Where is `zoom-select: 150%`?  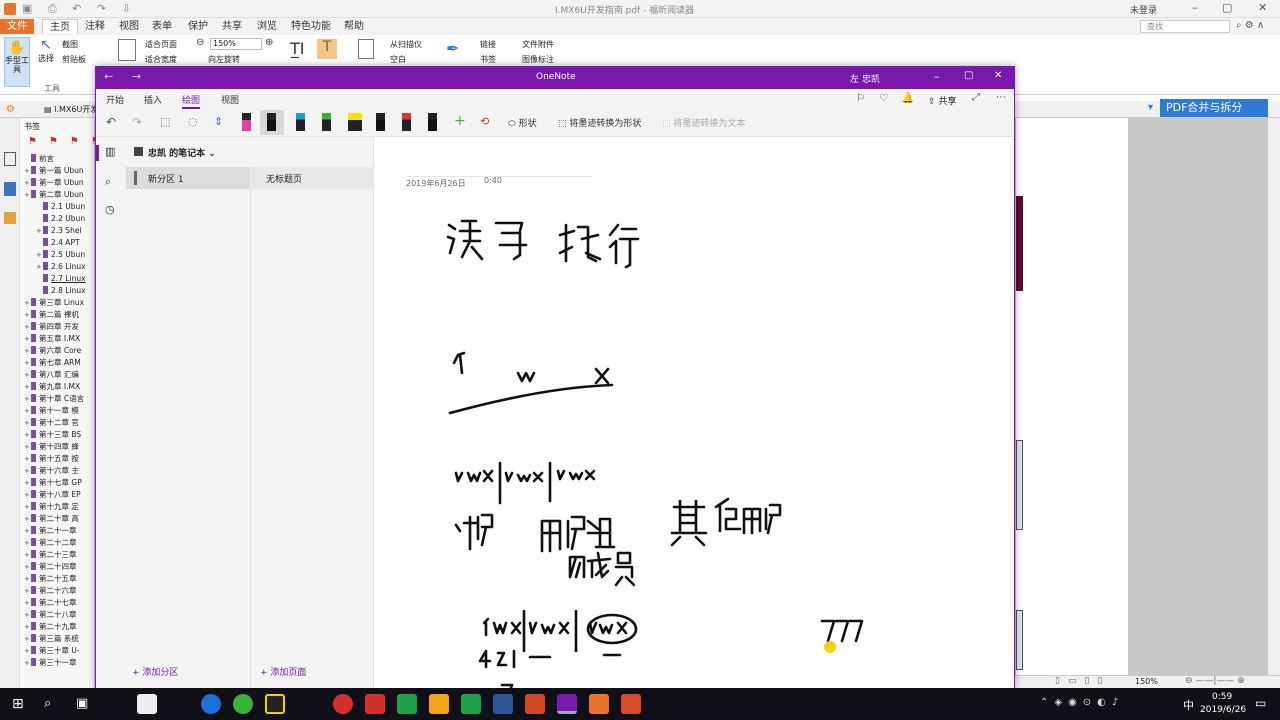
zoom-select: 150% is located at coordinates (236, 44).